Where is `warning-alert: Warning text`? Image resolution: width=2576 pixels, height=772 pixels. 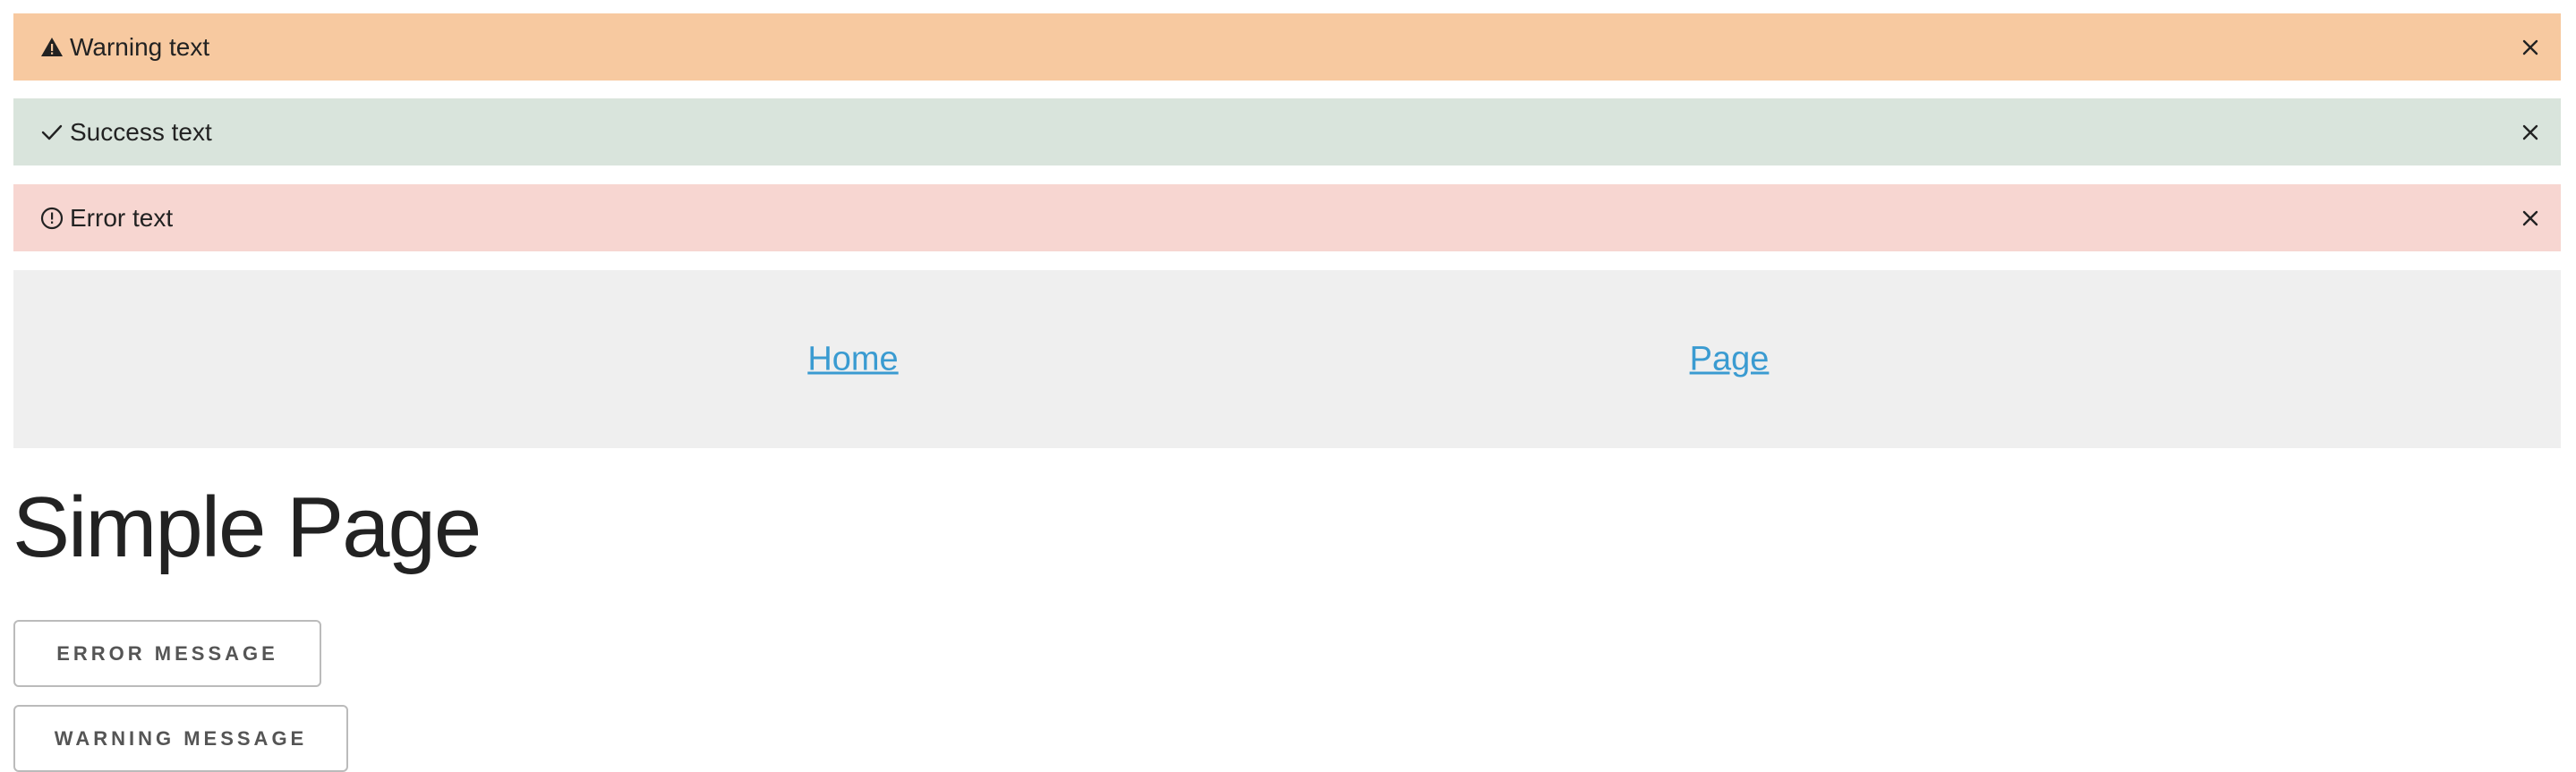
warning-alert: Warning text is located at coordinates (1287, 47).